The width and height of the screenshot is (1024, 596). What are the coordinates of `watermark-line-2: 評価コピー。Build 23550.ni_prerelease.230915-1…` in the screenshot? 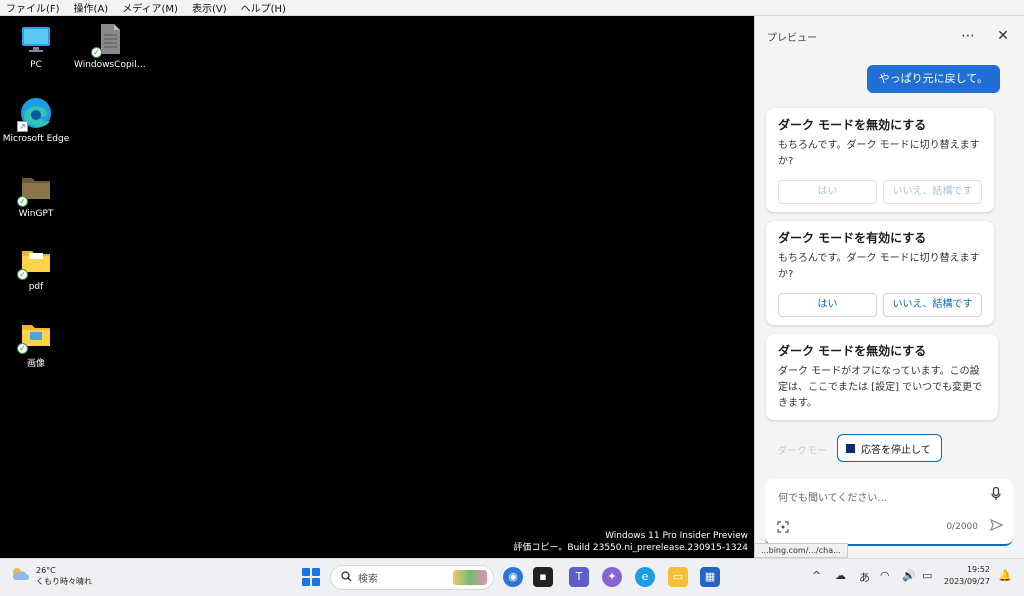 It's located at (631, 548).